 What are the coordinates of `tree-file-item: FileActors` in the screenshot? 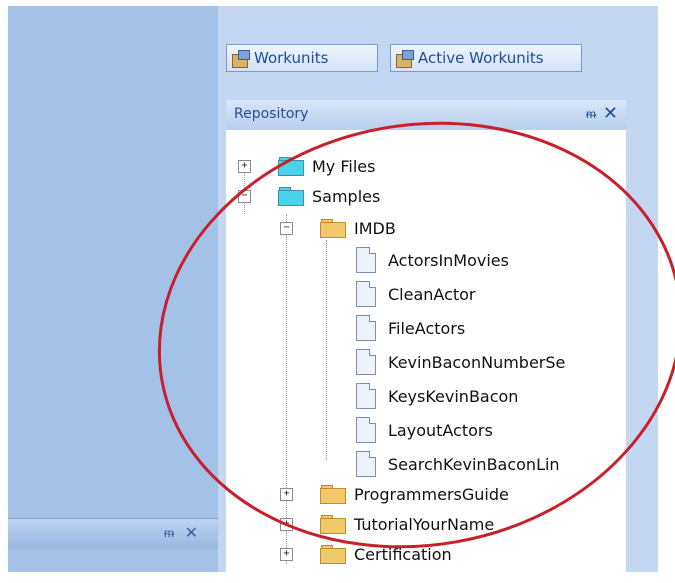 It's located at (410, 328).